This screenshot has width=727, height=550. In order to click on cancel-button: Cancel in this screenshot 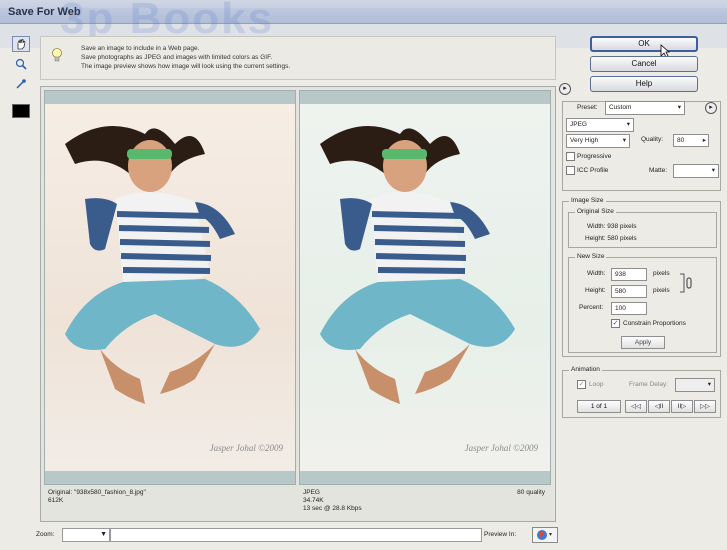, I will do `click(644, 64)`.